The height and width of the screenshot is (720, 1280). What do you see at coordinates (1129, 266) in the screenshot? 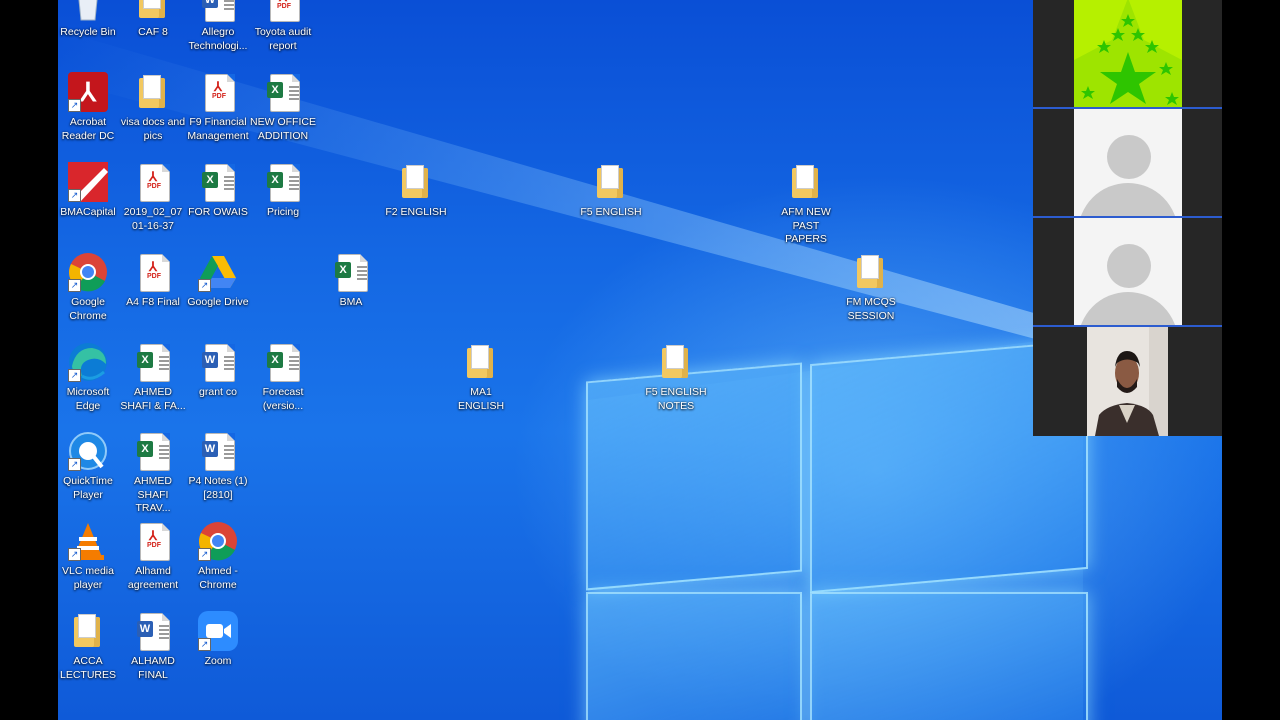
I see `avatar-head-icon` at bounding box center [1129, 266].